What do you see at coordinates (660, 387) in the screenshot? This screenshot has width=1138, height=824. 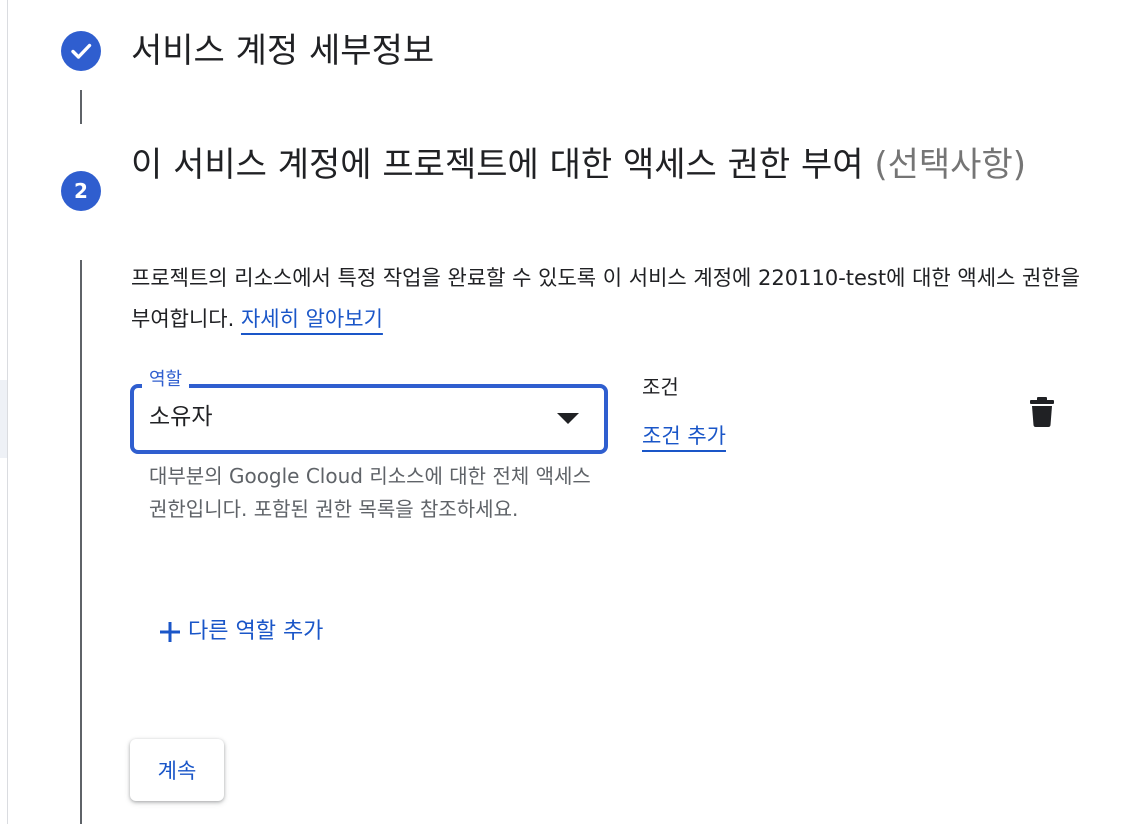 I see `condition-label: 조건` at bounding box center [660, 387].